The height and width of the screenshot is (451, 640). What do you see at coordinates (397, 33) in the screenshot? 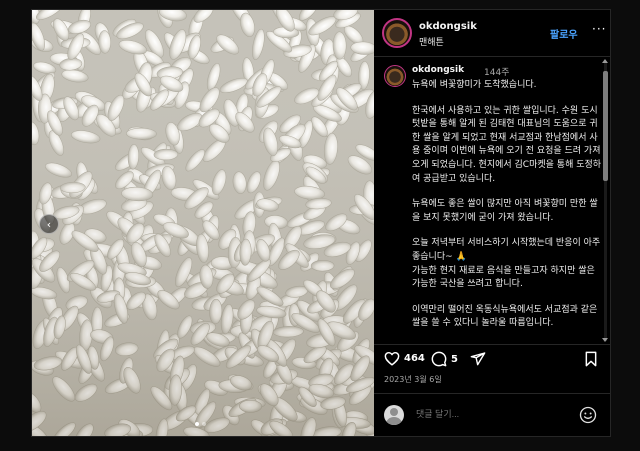
I see `avatar` at bounding box center [397, 33].